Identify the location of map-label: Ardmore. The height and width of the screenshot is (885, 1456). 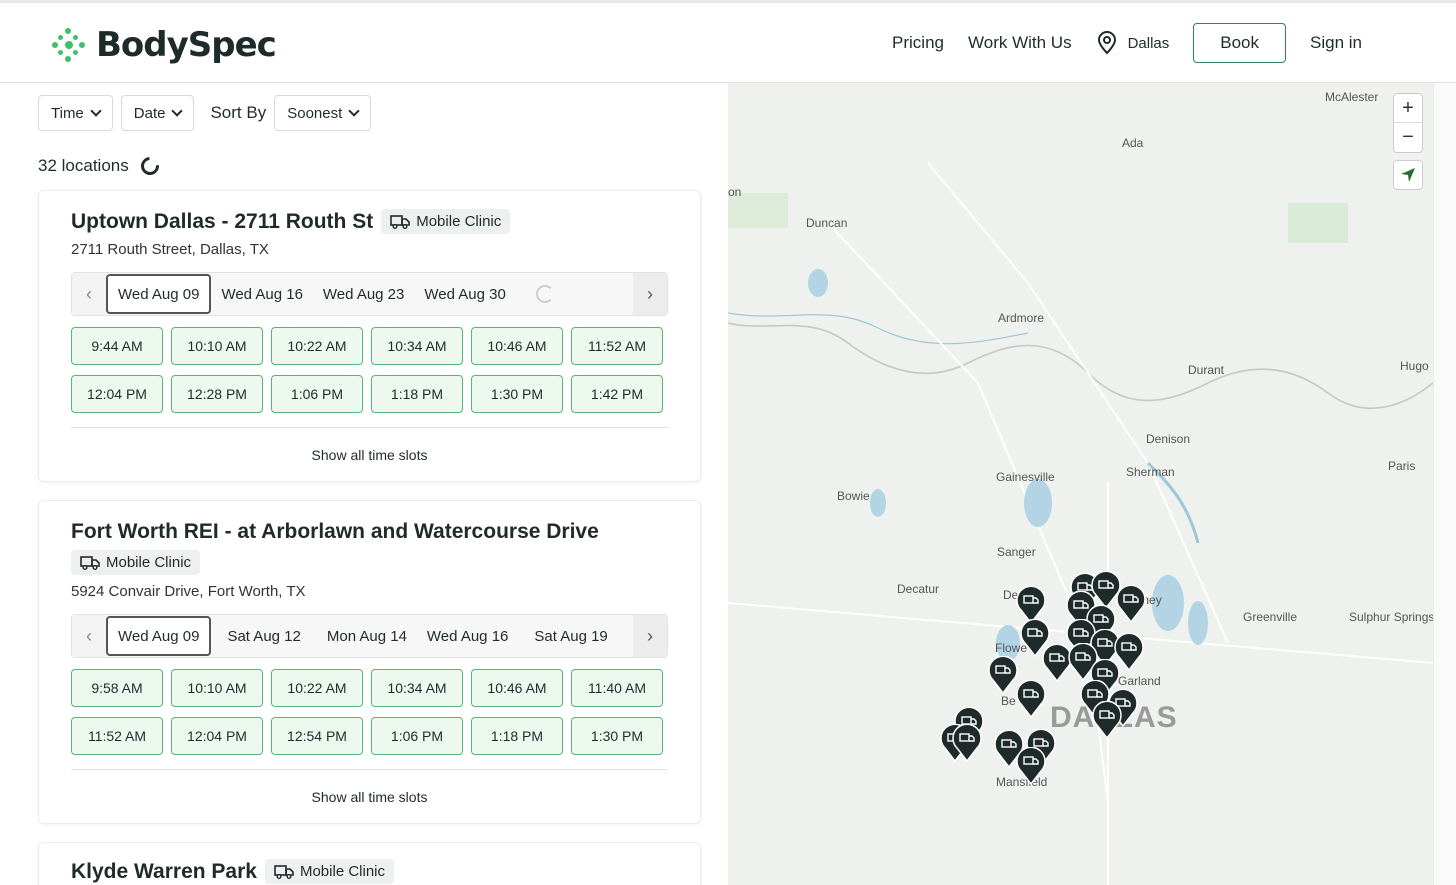
(1021, 318).